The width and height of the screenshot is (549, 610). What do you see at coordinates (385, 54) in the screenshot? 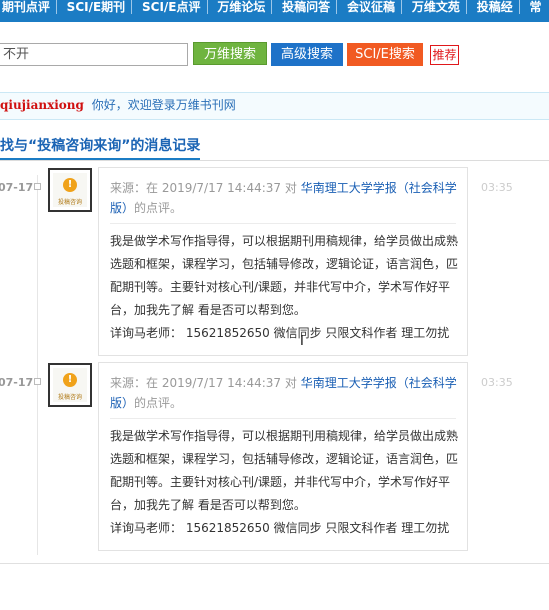
I see `sci-search-button: SCI/E搜索` at bounding box center [385, 54].